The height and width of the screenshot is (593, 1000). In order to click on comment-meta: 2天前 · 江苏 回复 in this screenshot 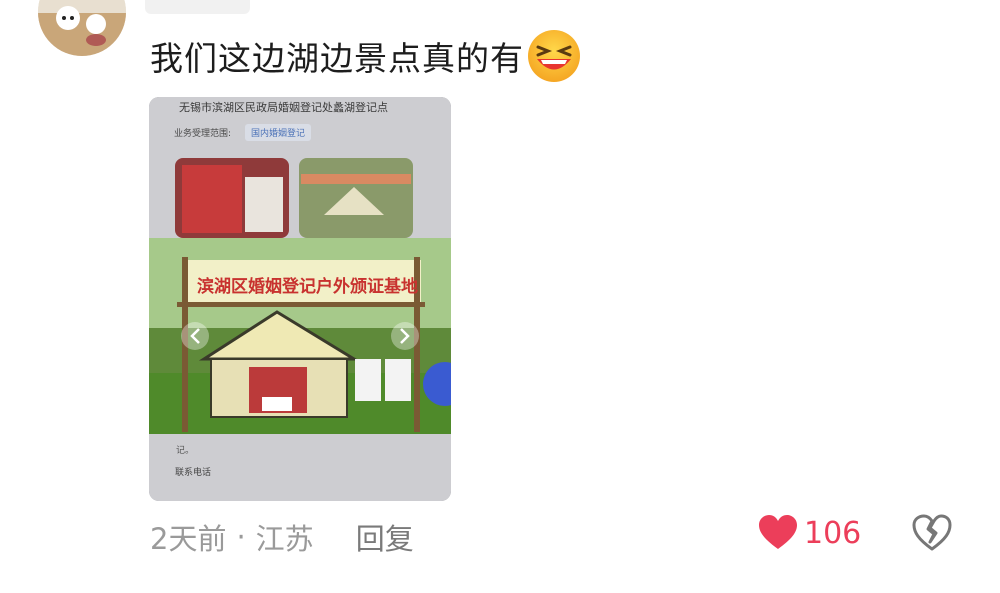, I will do `click(282, 537)`.